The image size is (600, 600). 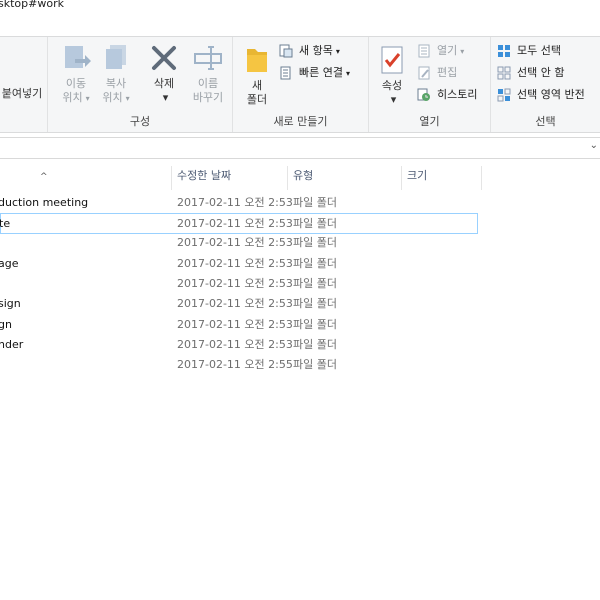 I want to click on move-to-icon, so click(x=78, y=57).